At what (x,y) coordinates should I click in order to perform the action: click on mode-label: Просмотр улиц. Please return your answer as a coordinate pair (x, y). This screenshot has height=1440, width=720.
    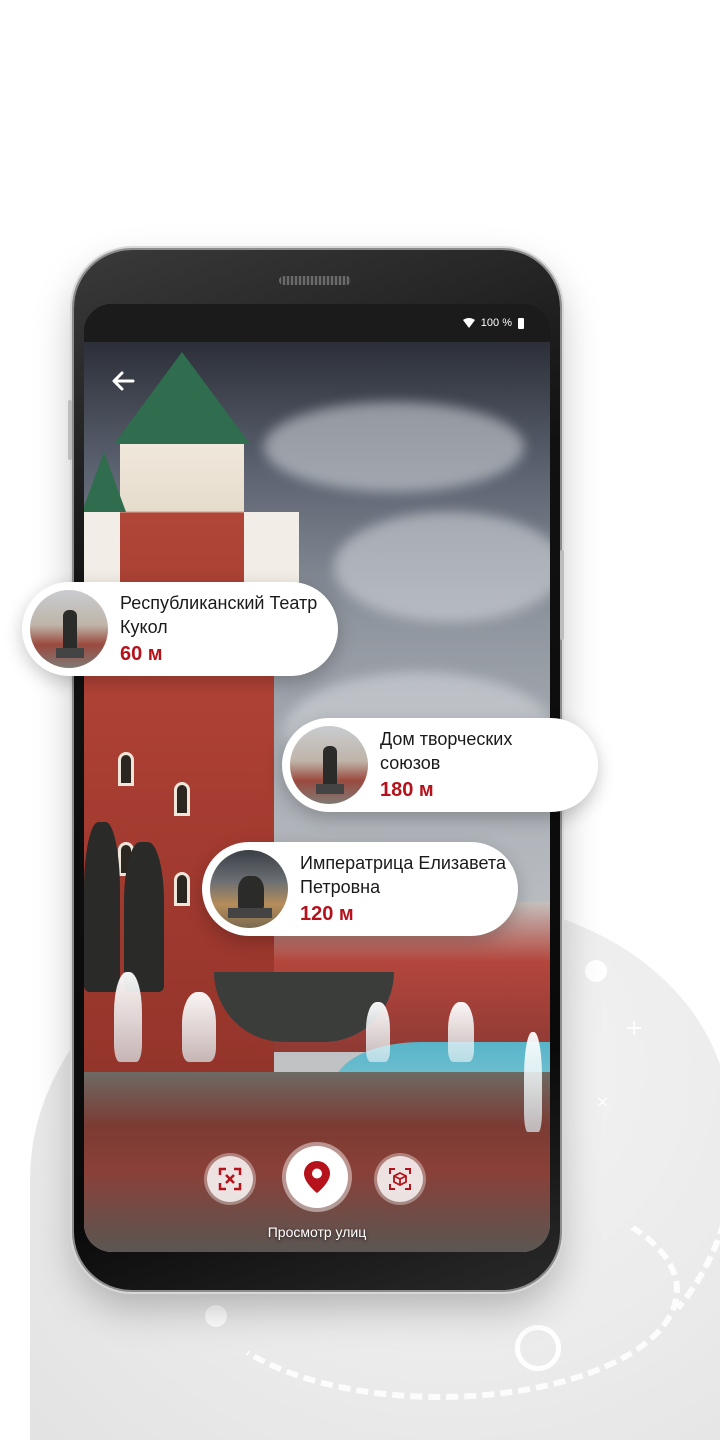
    Looking at the image, I should click on (317, 1232).